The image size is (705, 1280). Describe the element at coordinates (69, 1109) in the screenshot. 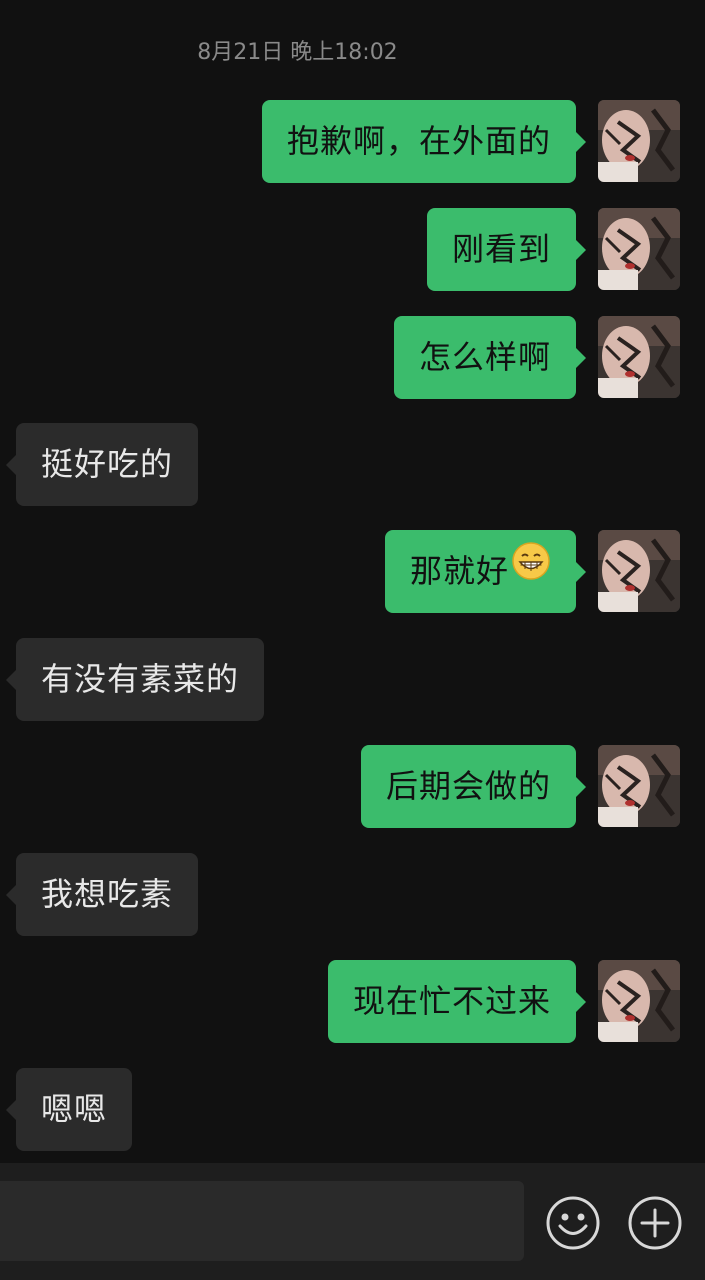

I see `incoming-message-bubble: 嗯嗯` at that location.